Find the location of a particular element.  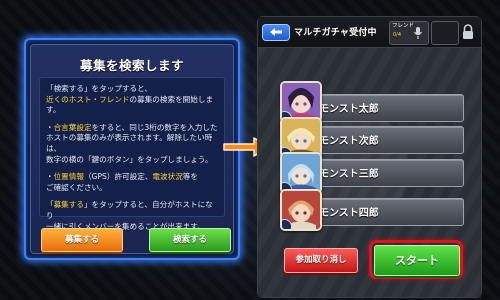

top-bar: マルチガチャ受付中 フレンド 0/4 is located at coordinates (369, 32).